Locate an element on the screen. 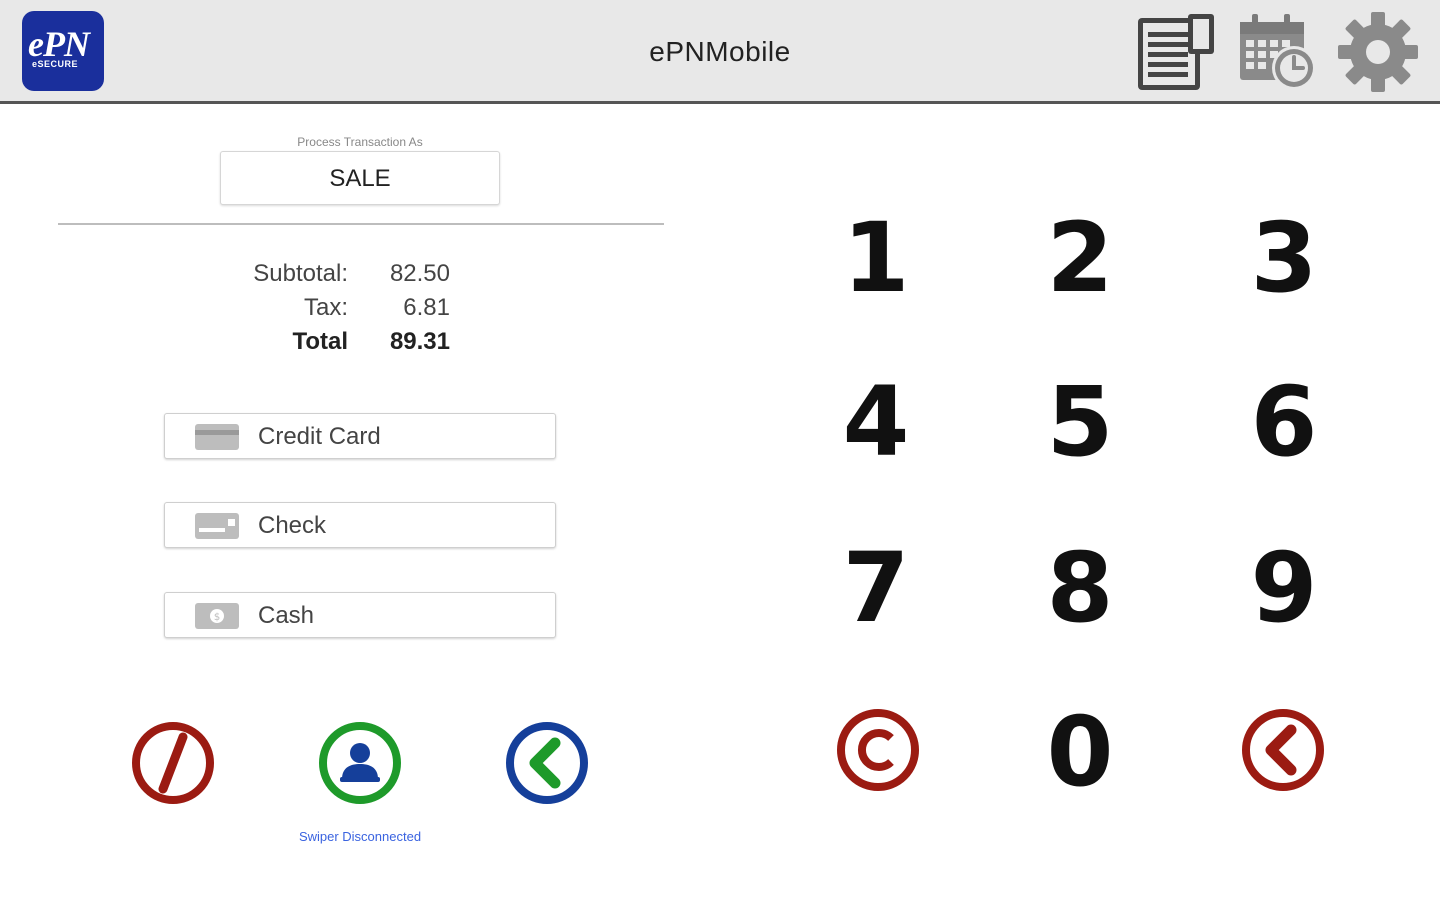 The height and width of the screenshot is (900, 1440). app-header: ePN eSECURE ePNMobile is located at coordinates (720, 52).